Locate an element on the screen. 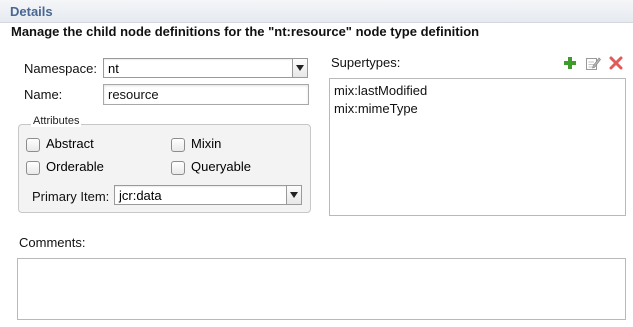 The image size is (633, 327). delete-icon is located at coordinates (616, 63).